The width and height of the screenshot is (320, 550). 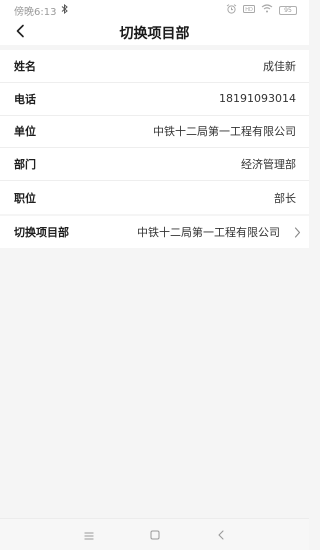 I want to click on system-nav-bar, so click(x=154, y=534).